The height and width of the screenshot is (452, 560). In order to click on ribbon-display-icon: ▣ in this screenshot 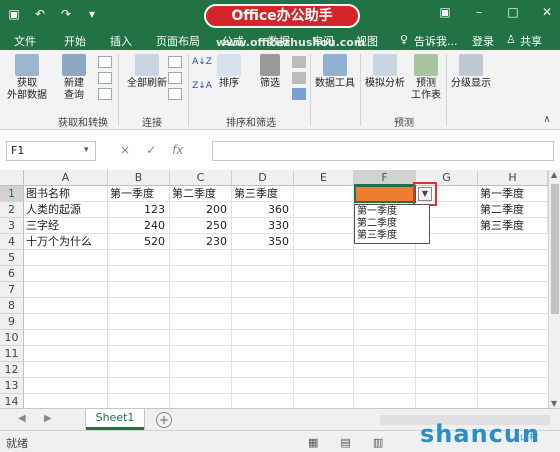, I will do `click(445, 12)`.